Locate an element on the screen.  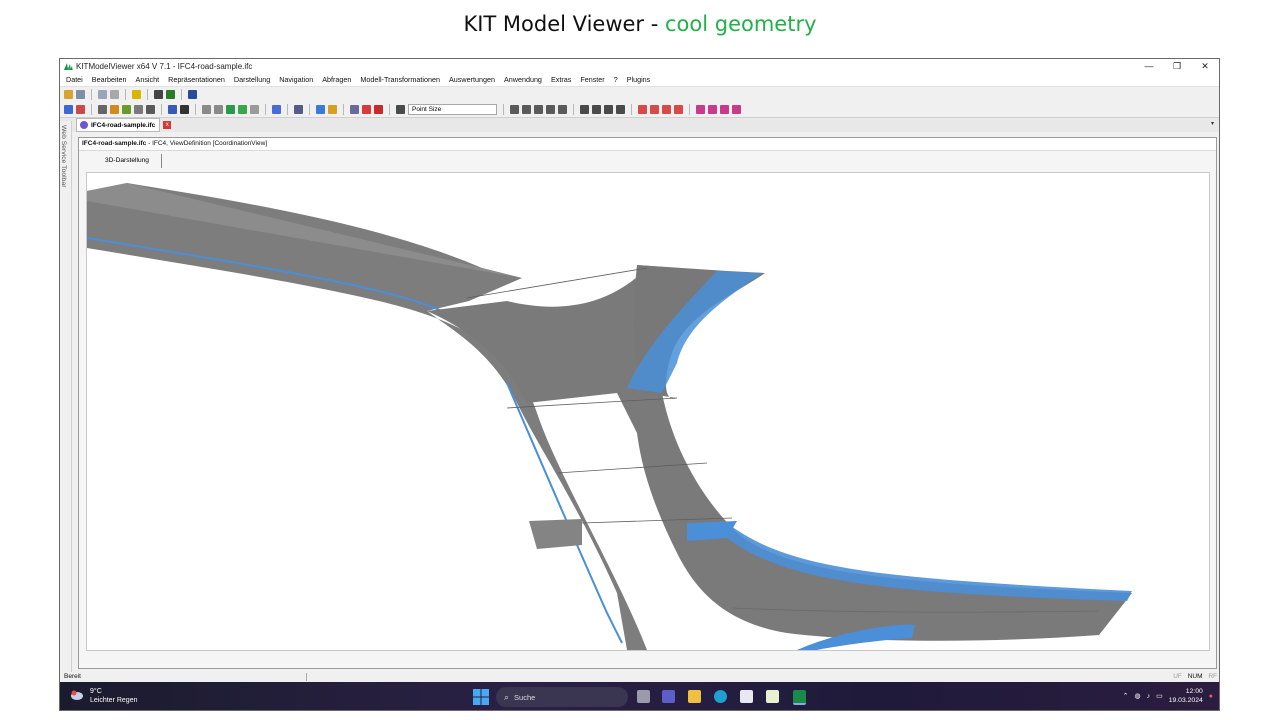
layout-icon is located at coordinates (192, 94).